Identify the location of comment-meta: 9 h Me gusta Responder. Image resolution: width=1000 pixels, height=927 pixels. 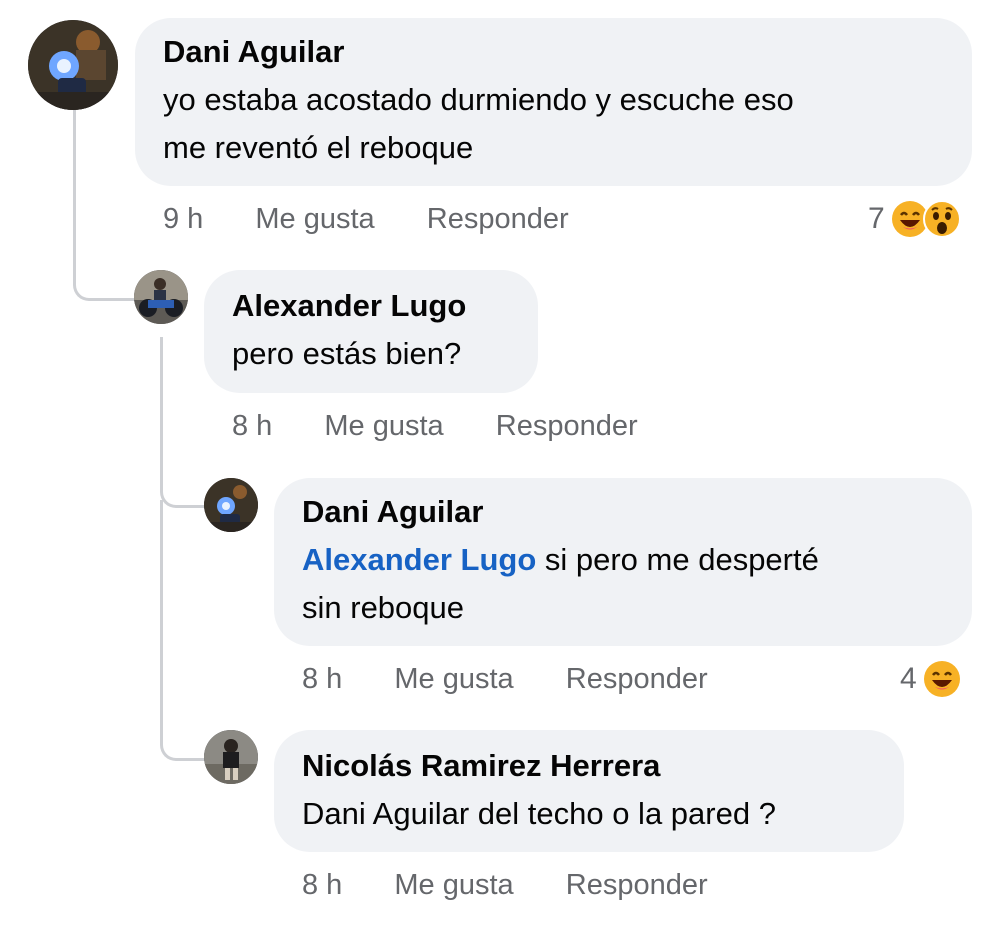
(388, 219).